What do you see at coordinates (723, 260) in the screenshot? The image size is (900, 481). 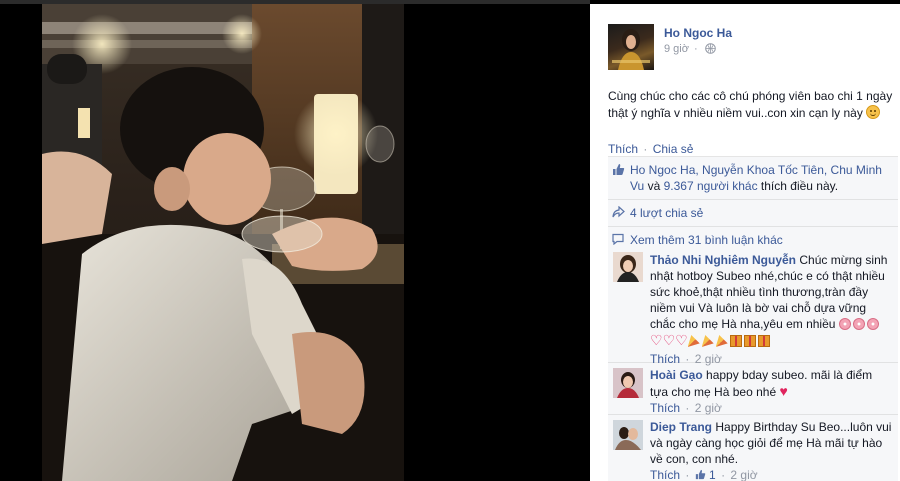 I see `commenter-name: Thảo Nhi Nghiêm Nguyễn` at bounding box center [723, 260].